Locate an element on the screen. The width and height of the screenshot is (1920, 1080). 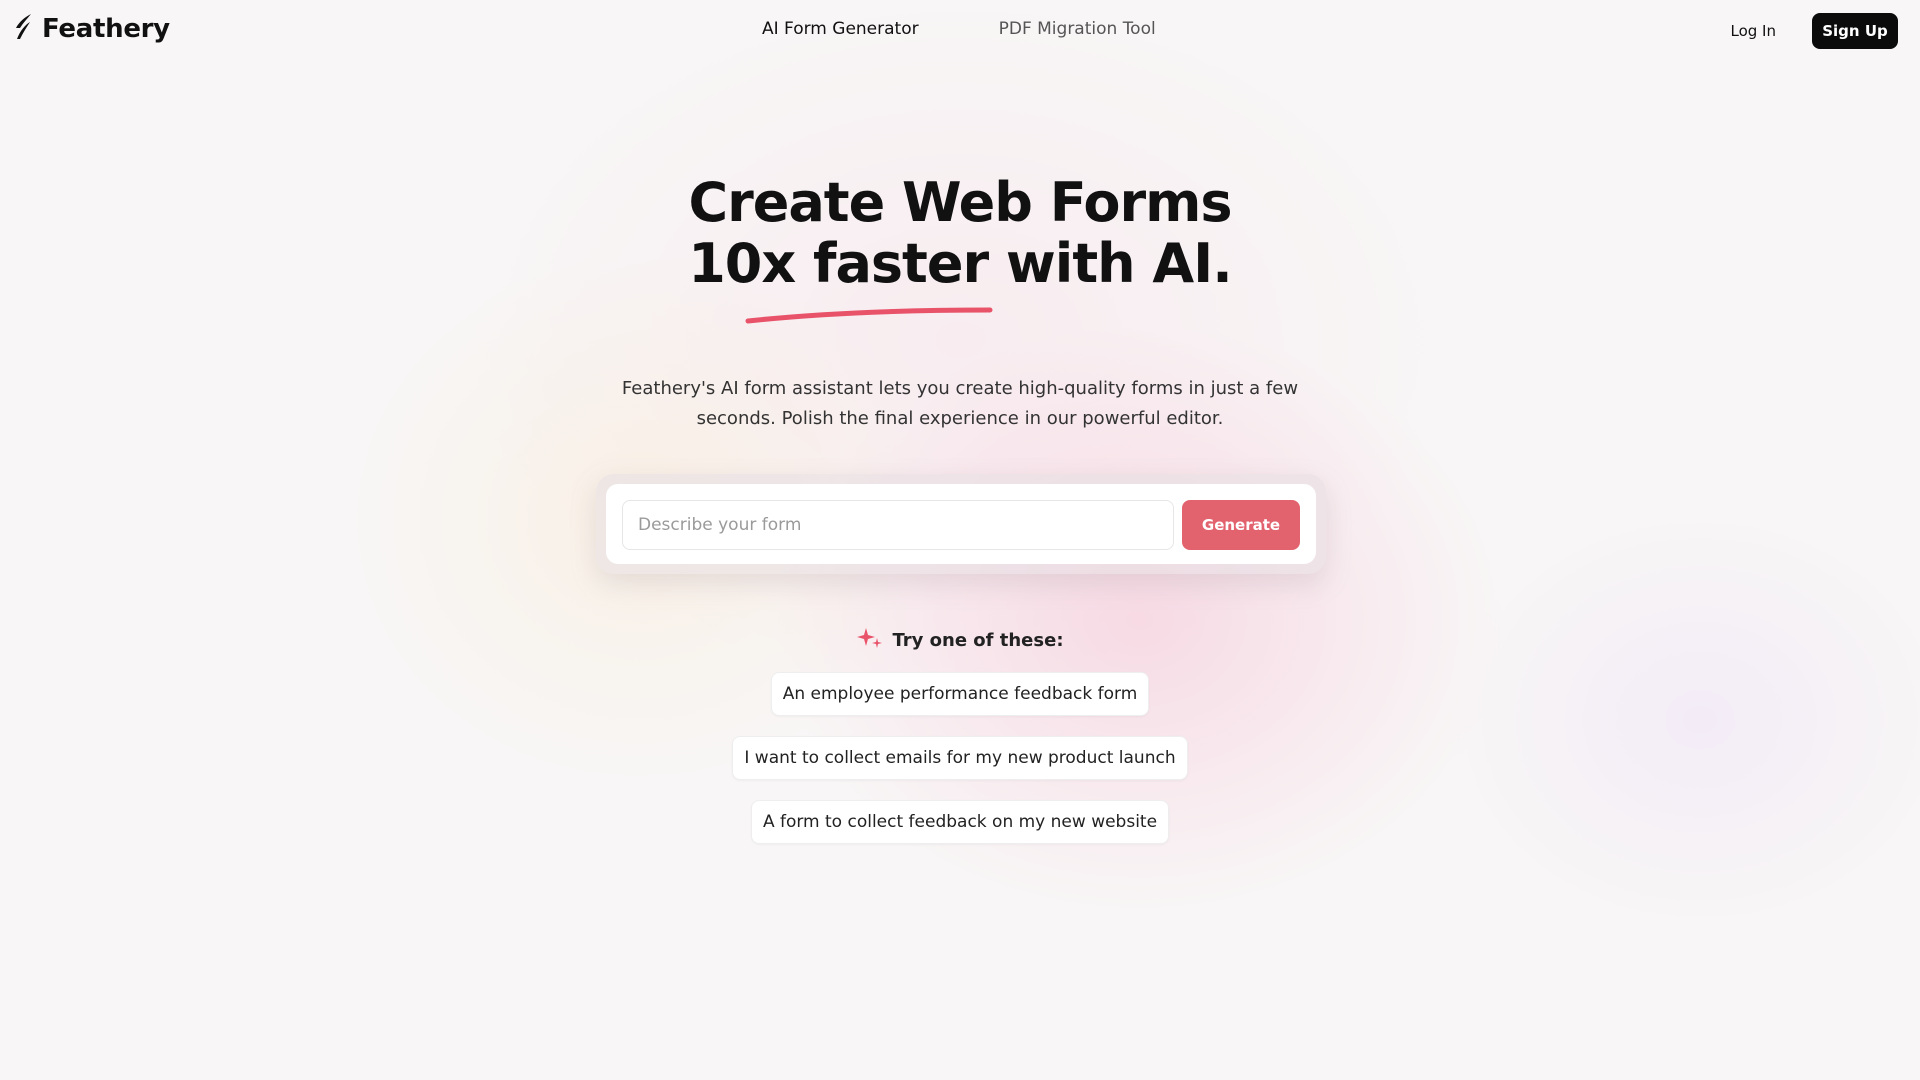
main-nav: AI Form Generator PDF Migration Tool is located at coordinates (959, 29).